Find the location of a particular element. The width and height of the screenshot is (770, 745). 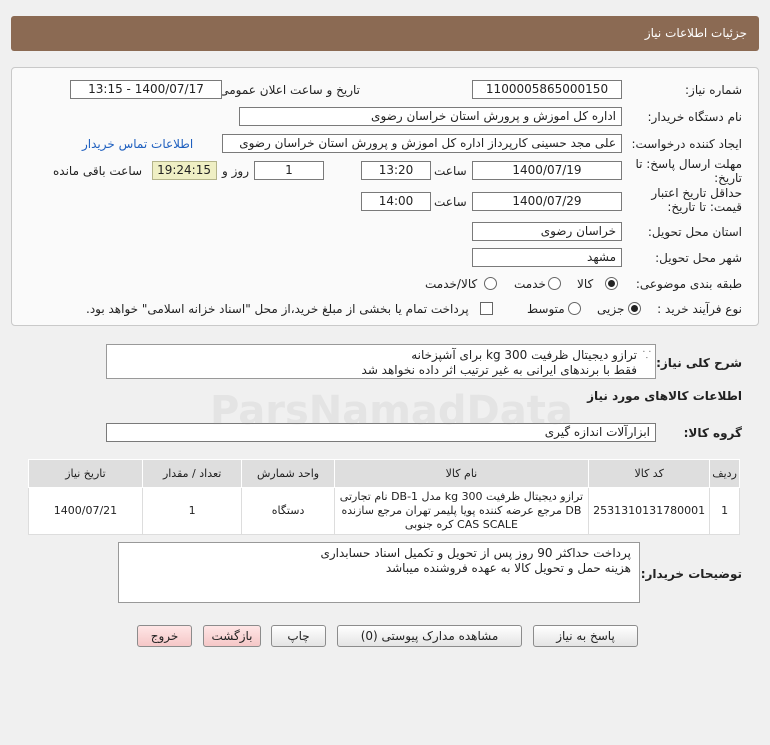

requester-label: ایجاد کننده درخواست: is located at coordinates (686, 144).